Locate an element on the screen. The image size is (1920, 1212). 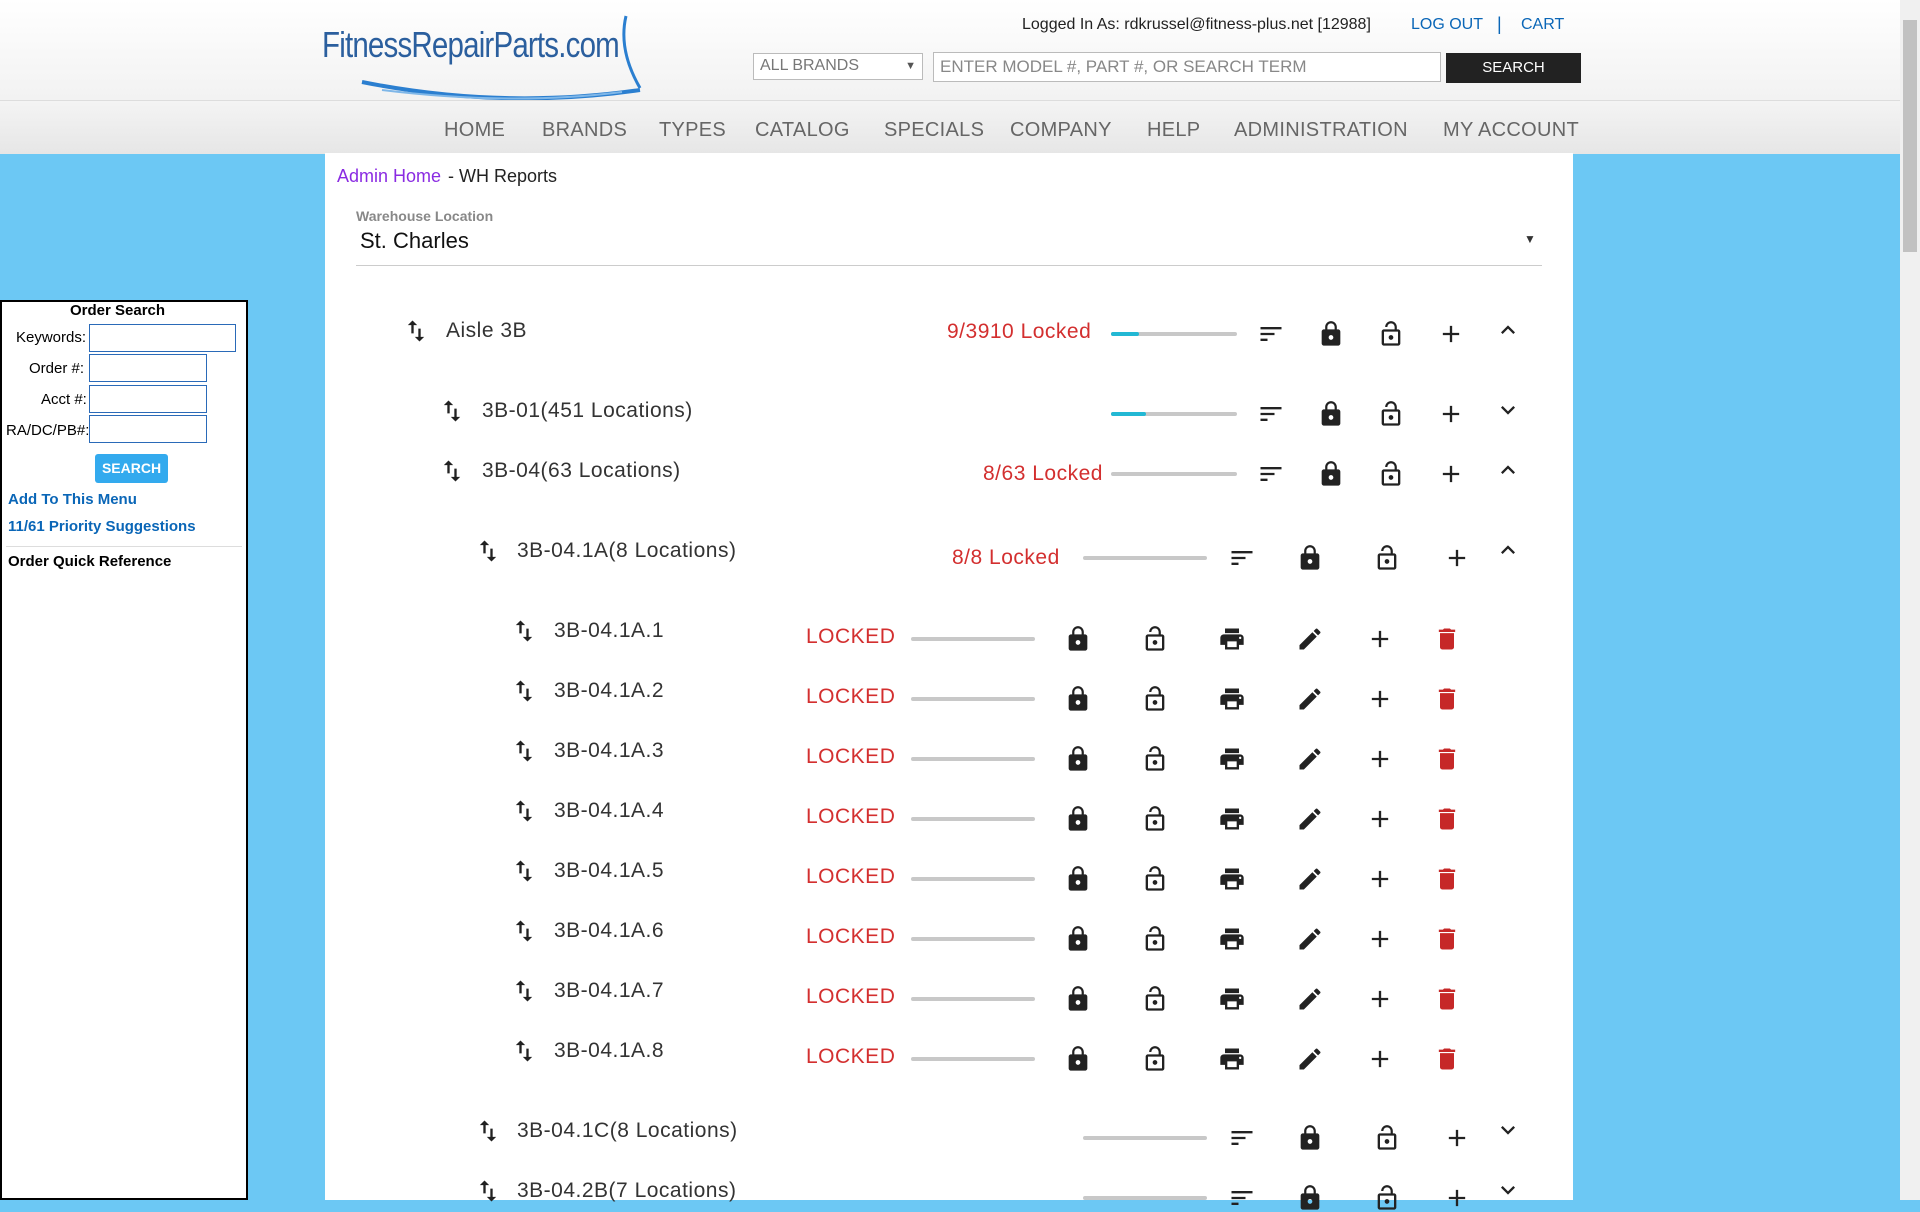
ra-dc-pb-input is located at coordinates (148, 429).